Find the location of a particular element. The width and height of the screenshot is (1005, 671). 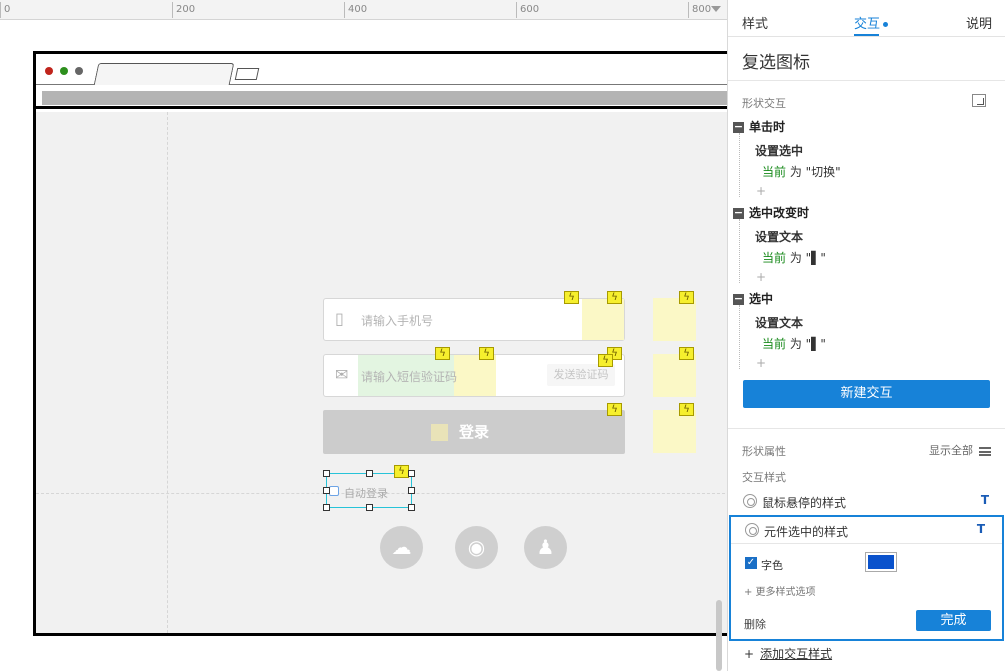

auto-login-label: 自动登录 is located at coordinates (366, 493).